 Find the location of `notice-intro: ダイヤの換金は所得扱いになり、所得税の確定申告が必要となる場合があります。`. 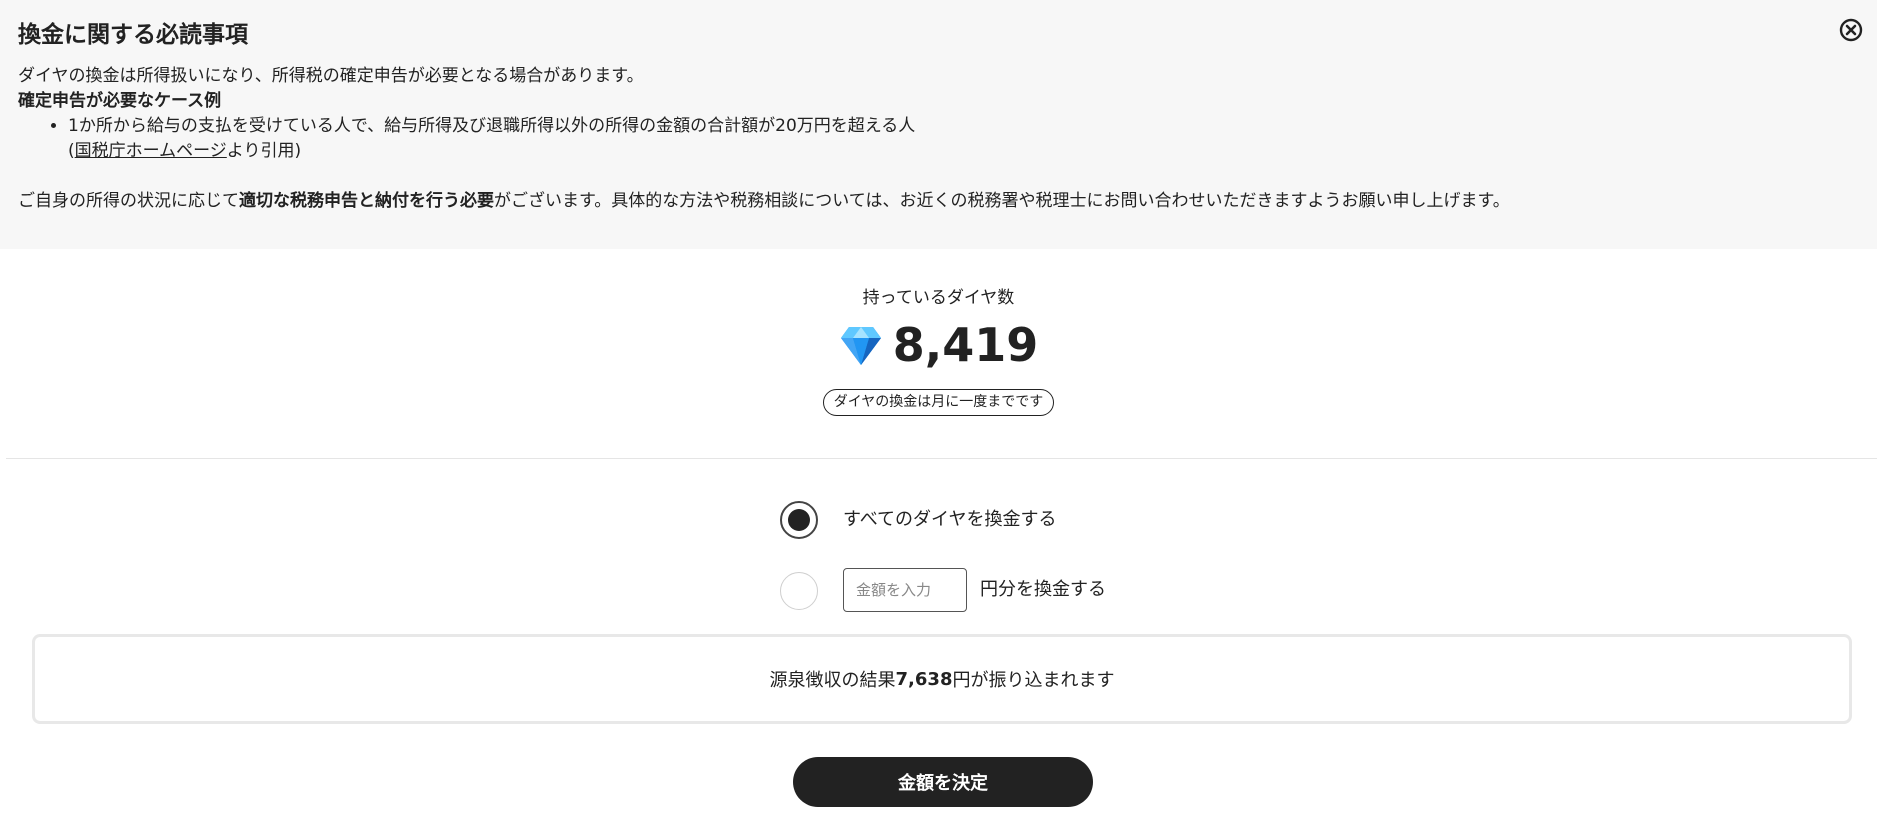

notice-intro: ダイヤの換金は所得扱いになり、所得税の確定申告が必要となる場合があります。 is located at coordinates (331, 76).